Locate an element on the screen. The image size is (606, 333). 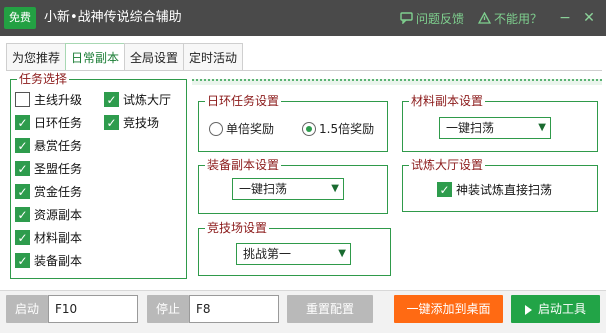
checkbox is located at coordinates (22, 99).